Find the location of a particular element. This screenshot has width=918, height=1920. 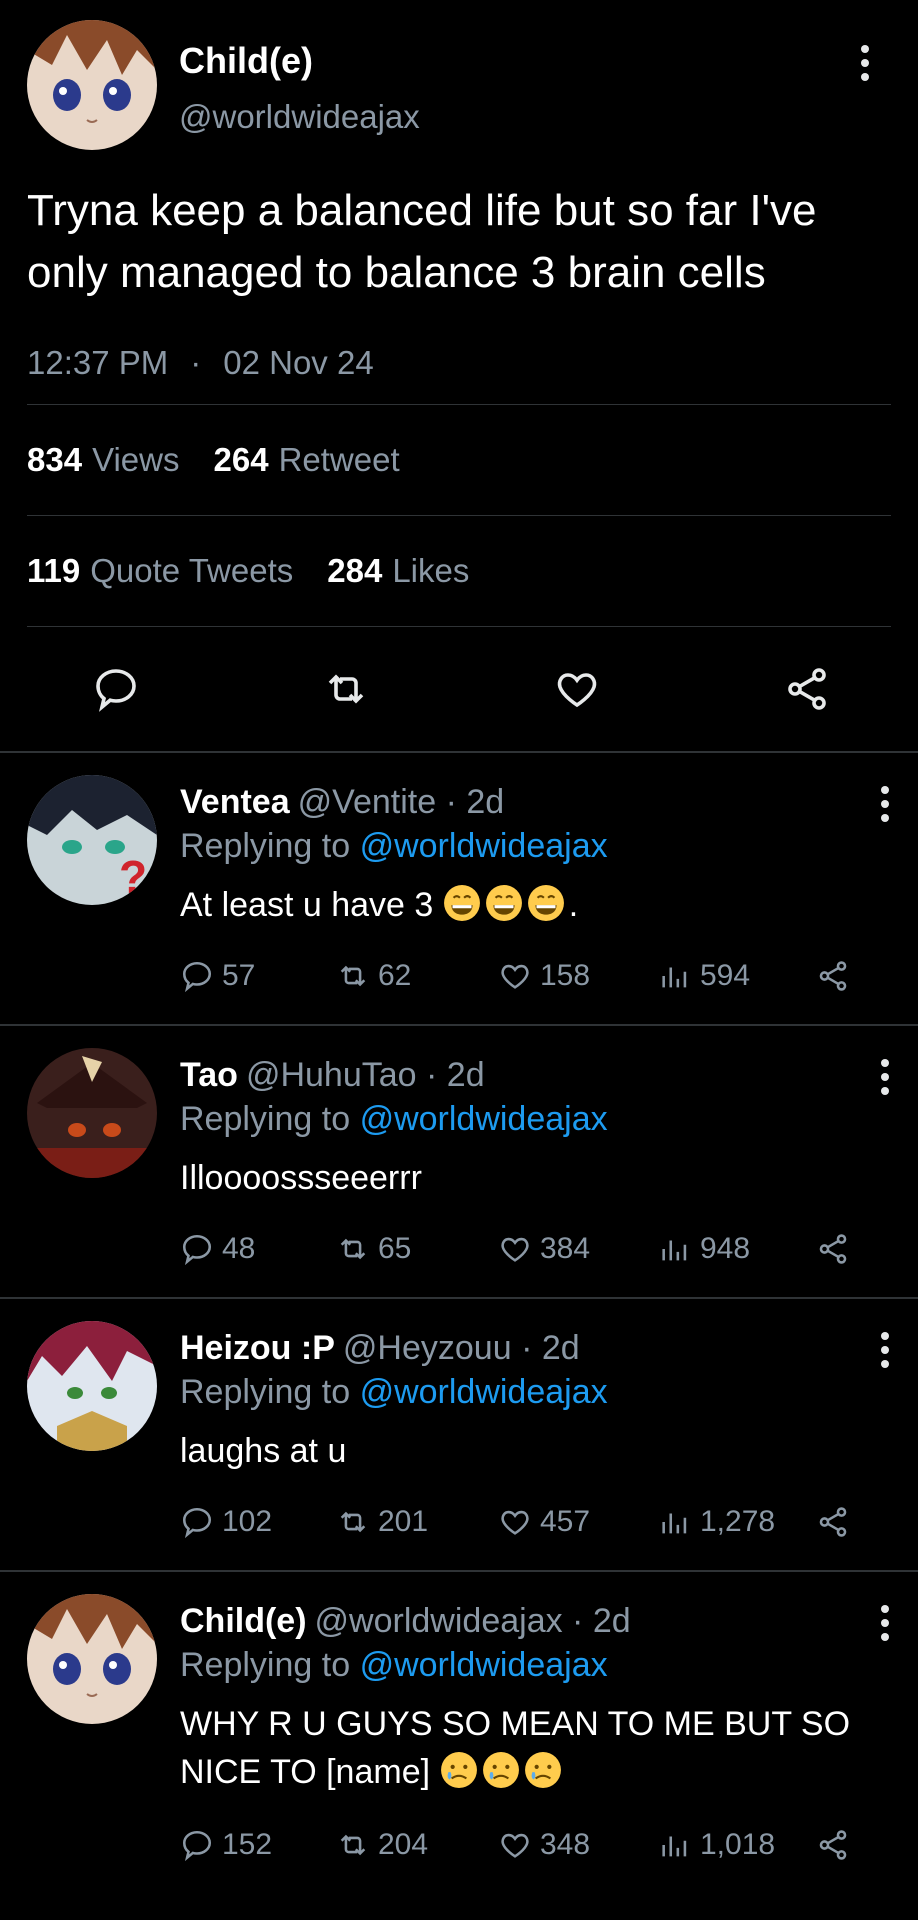

retweets-stat: 264 Retweet is located at coordinates (307, 460).